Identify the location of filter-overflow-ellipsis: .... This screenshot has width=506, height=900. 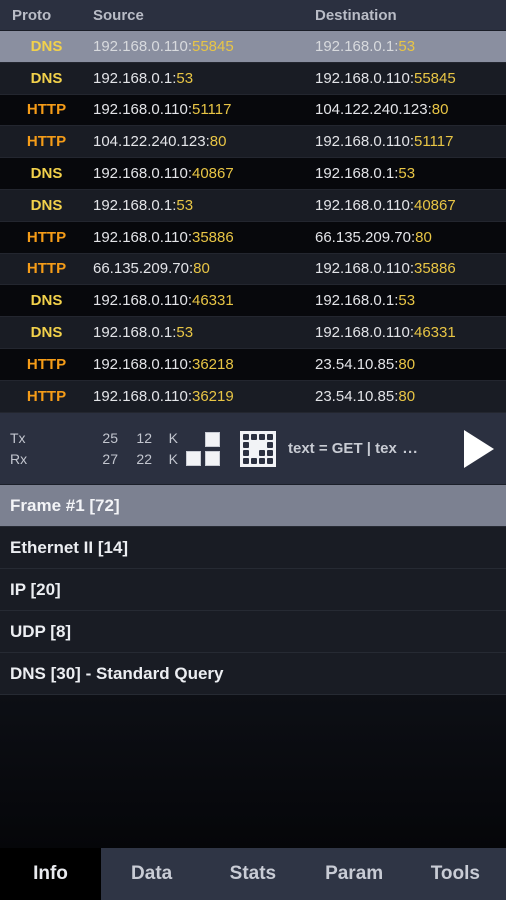
(411, 448).